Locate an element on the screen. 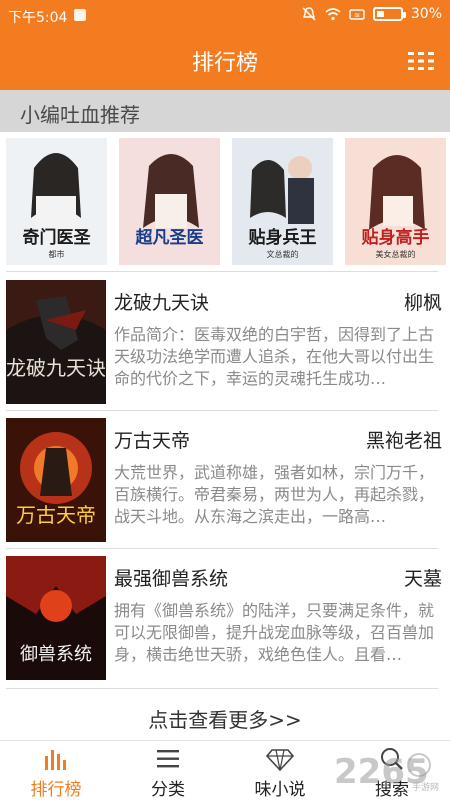  book-cover: 万古天帝 is located at coordinates (56, 480).